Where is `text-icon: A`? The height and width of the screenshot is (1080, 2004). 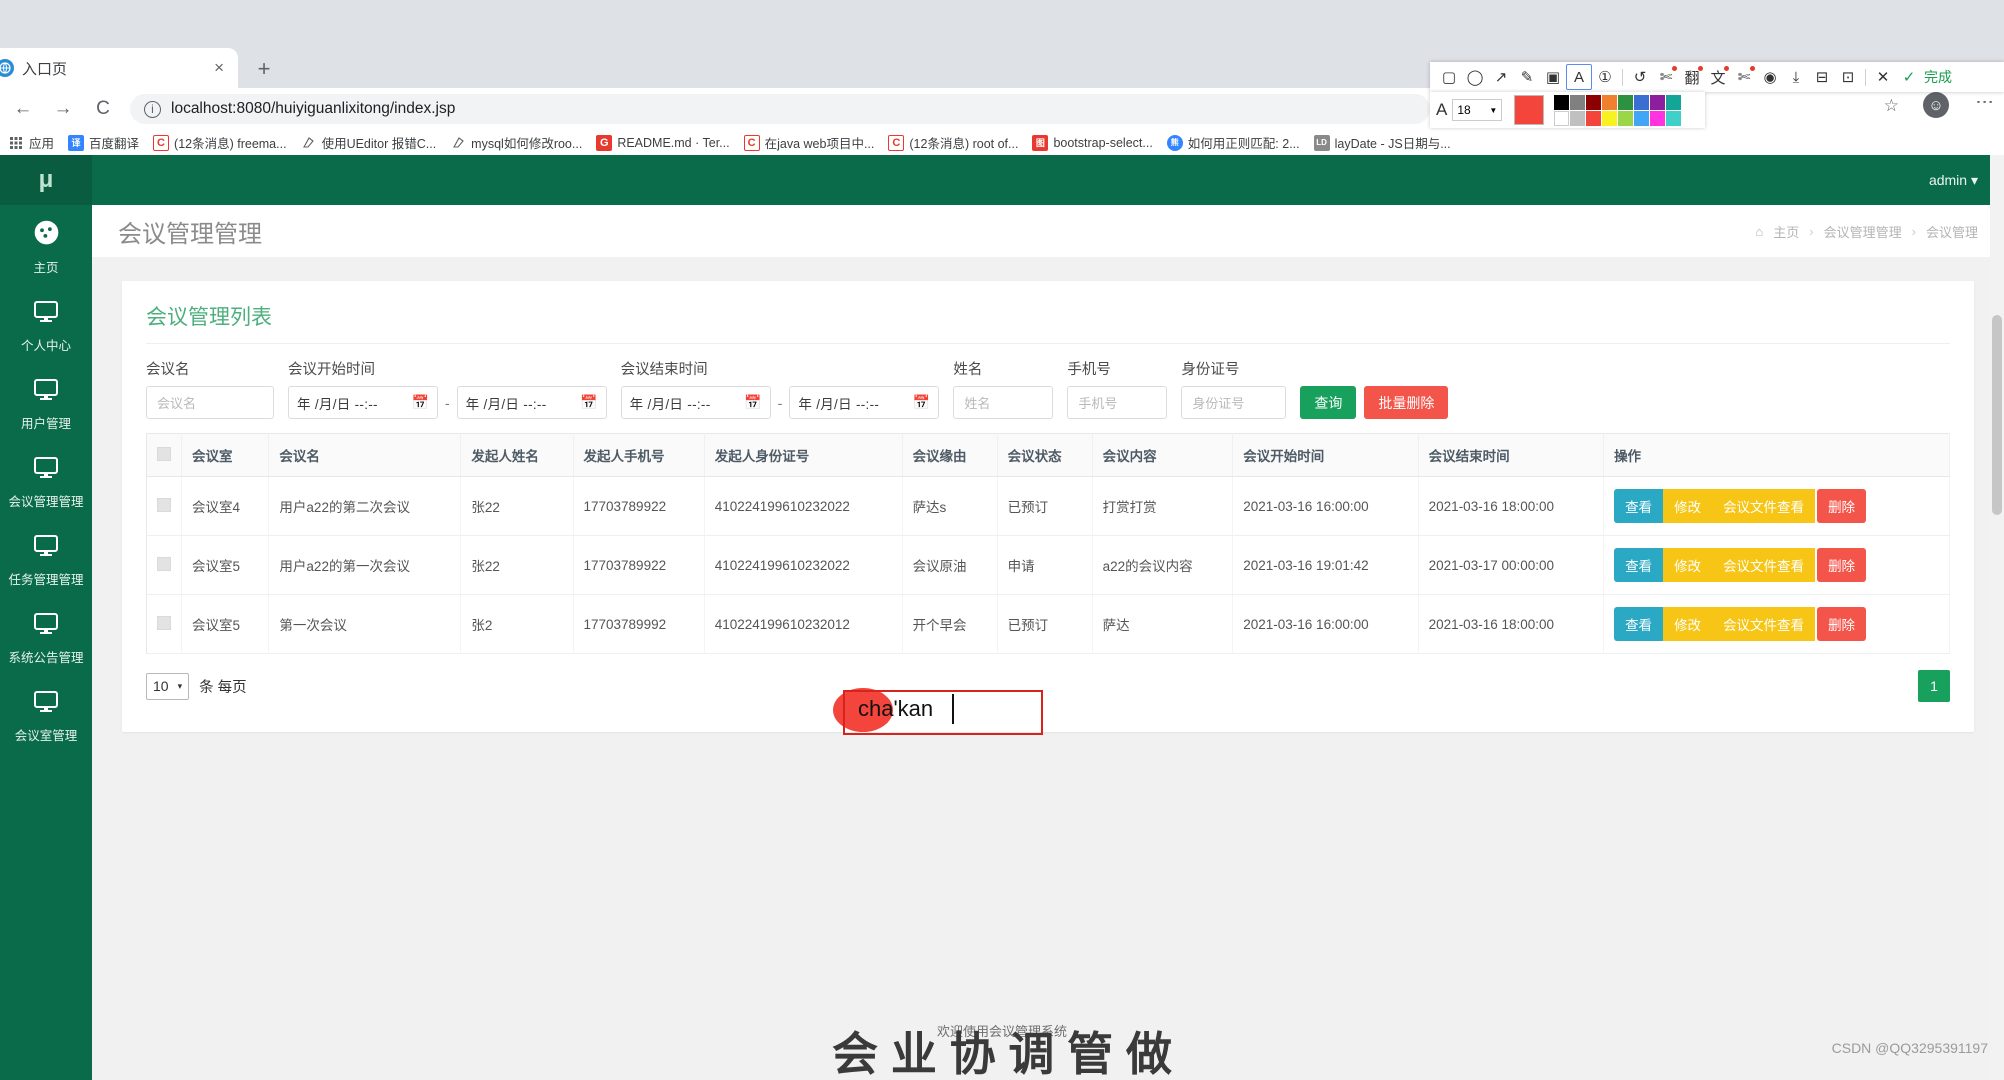 text-icon: A is located at coordinates (1579, 77).